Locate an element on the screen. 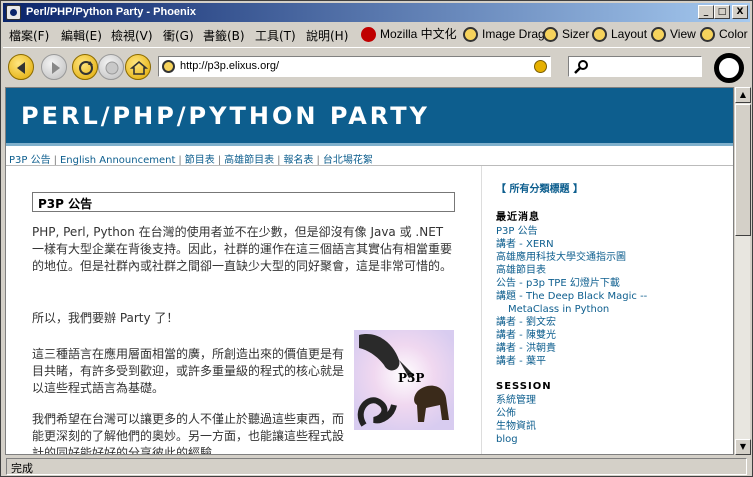 The image size is (753, 477). p3p-logo-image: P3P is located at coordinates (404, 380).